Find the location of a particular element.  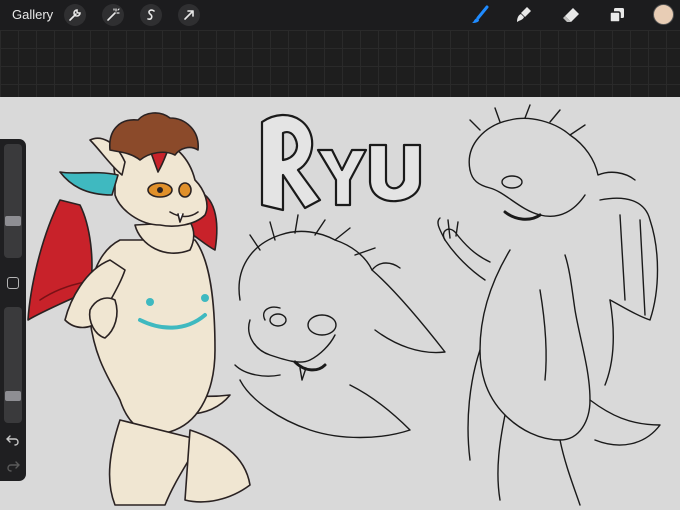

transform-button is located at coordinates (189, 15).